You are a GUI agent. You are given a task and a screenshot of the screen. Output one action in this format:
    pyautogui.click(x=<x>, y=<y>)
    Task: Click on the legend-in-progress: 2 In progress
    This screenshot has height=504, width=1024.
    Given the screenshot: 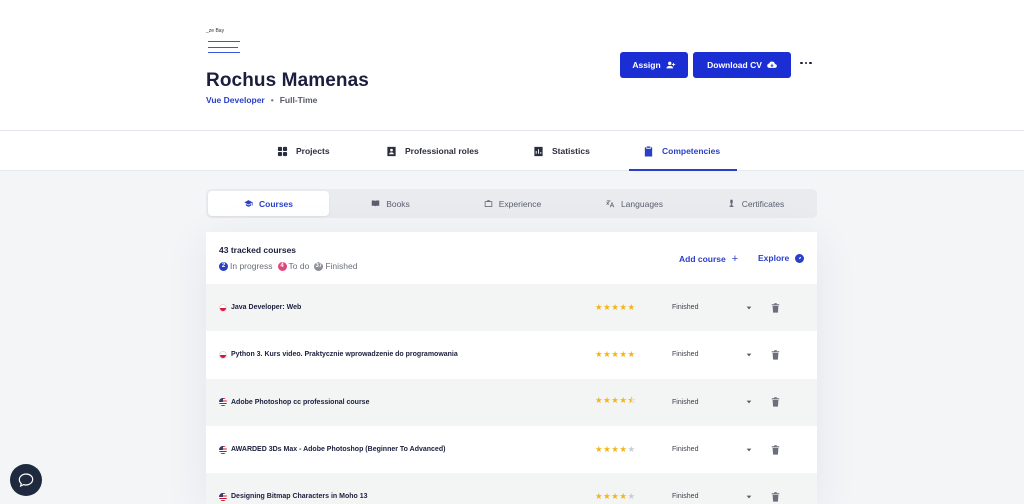 What is the action you would take?
    pyautogui.click(x=246, y=266)
    